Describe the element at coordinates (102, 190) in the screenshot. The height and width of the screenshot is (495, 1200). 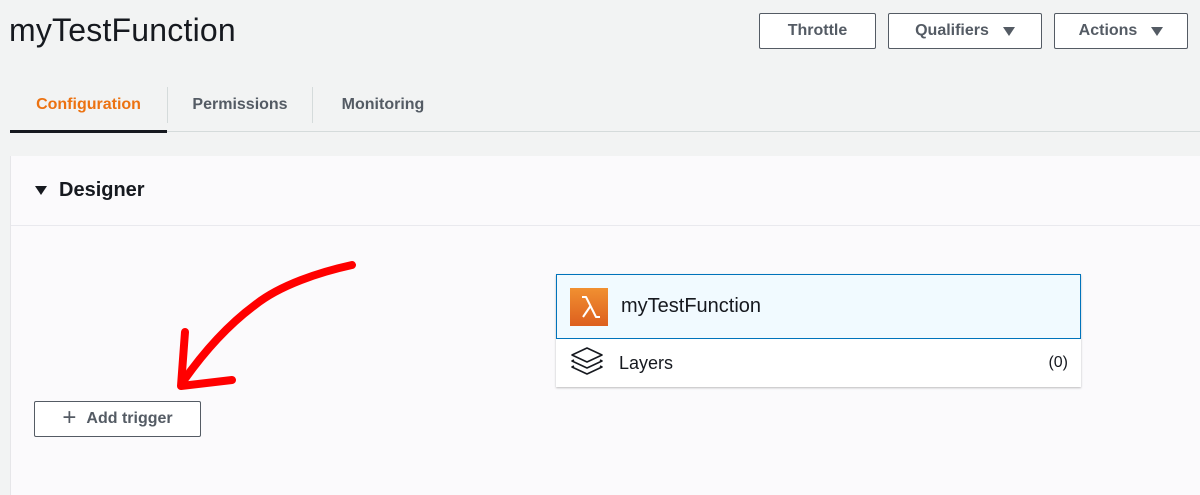
I see `designer-title: Designer` at that location.